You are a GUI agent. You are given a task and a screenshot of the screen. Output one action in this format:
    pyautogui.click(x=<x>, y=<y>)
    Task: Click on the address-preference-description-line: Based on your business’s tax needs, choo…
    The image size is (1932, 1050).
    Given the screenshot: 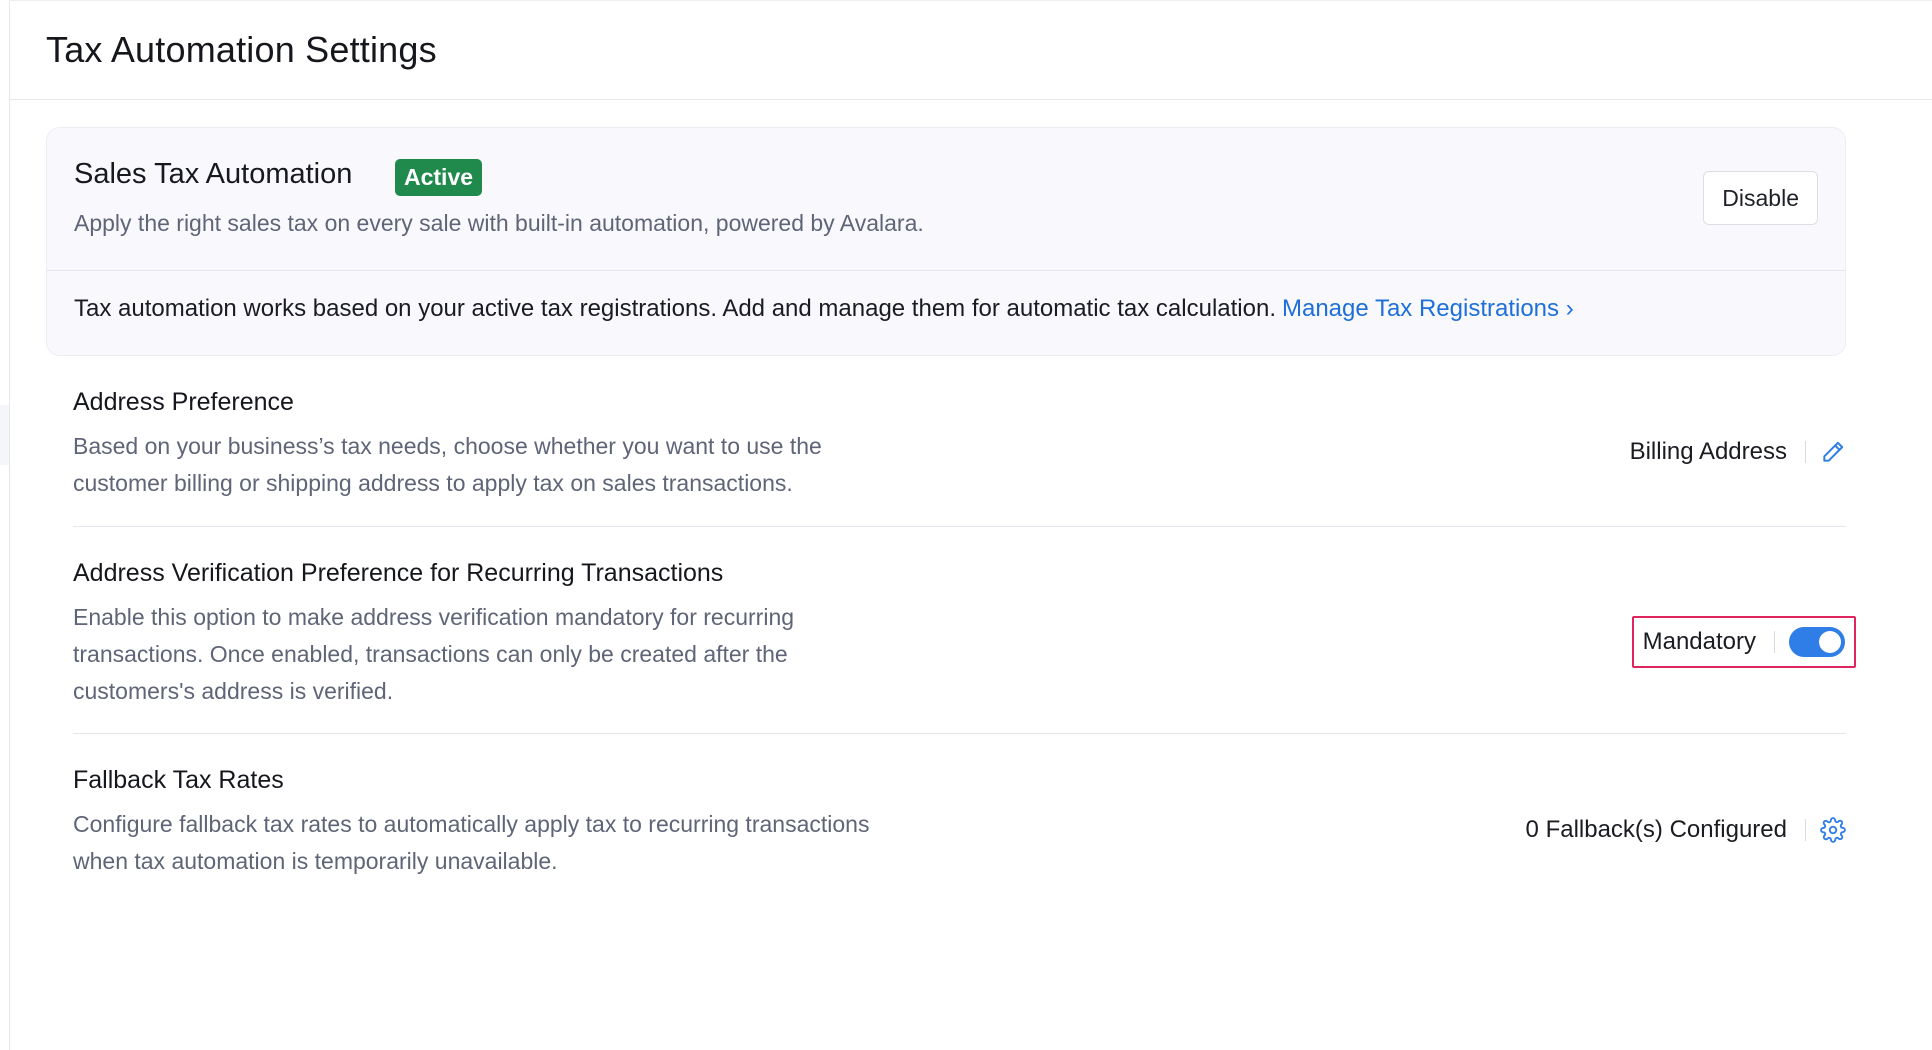 What is the action you would take?
    pyautogui.click(x=447, y=446)
    